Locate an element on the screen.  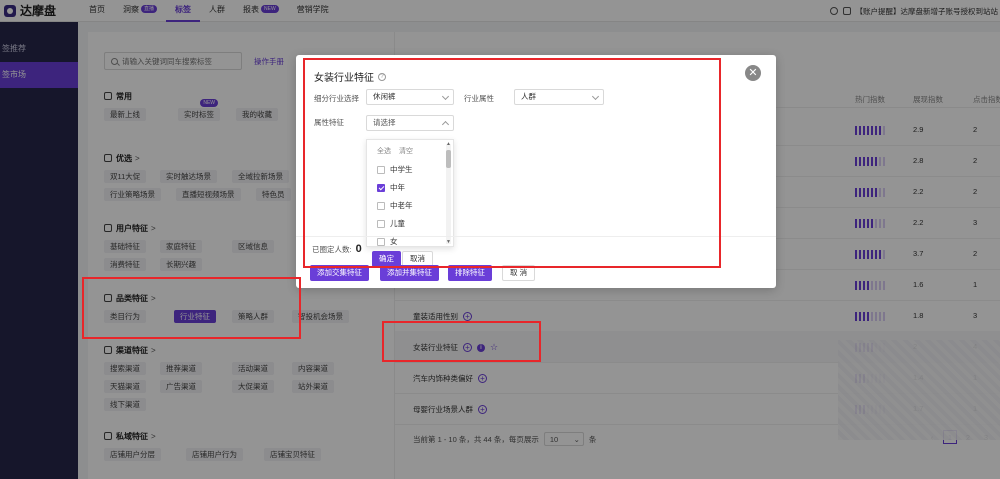
cancel-button: 取 消 is located at coordinates (519, 273).